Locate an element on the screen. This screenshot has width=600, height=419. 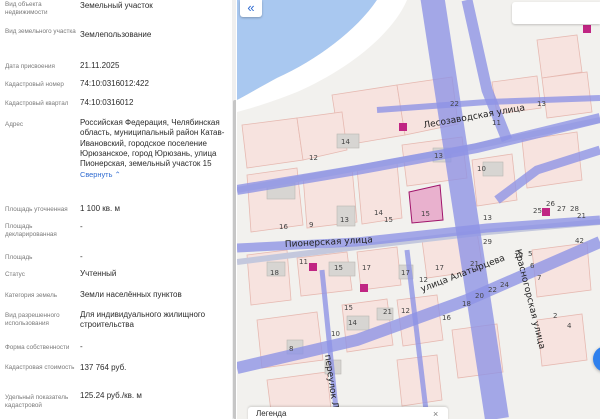
double-chevron-left-icon: « is located at coordinates (251, 7).